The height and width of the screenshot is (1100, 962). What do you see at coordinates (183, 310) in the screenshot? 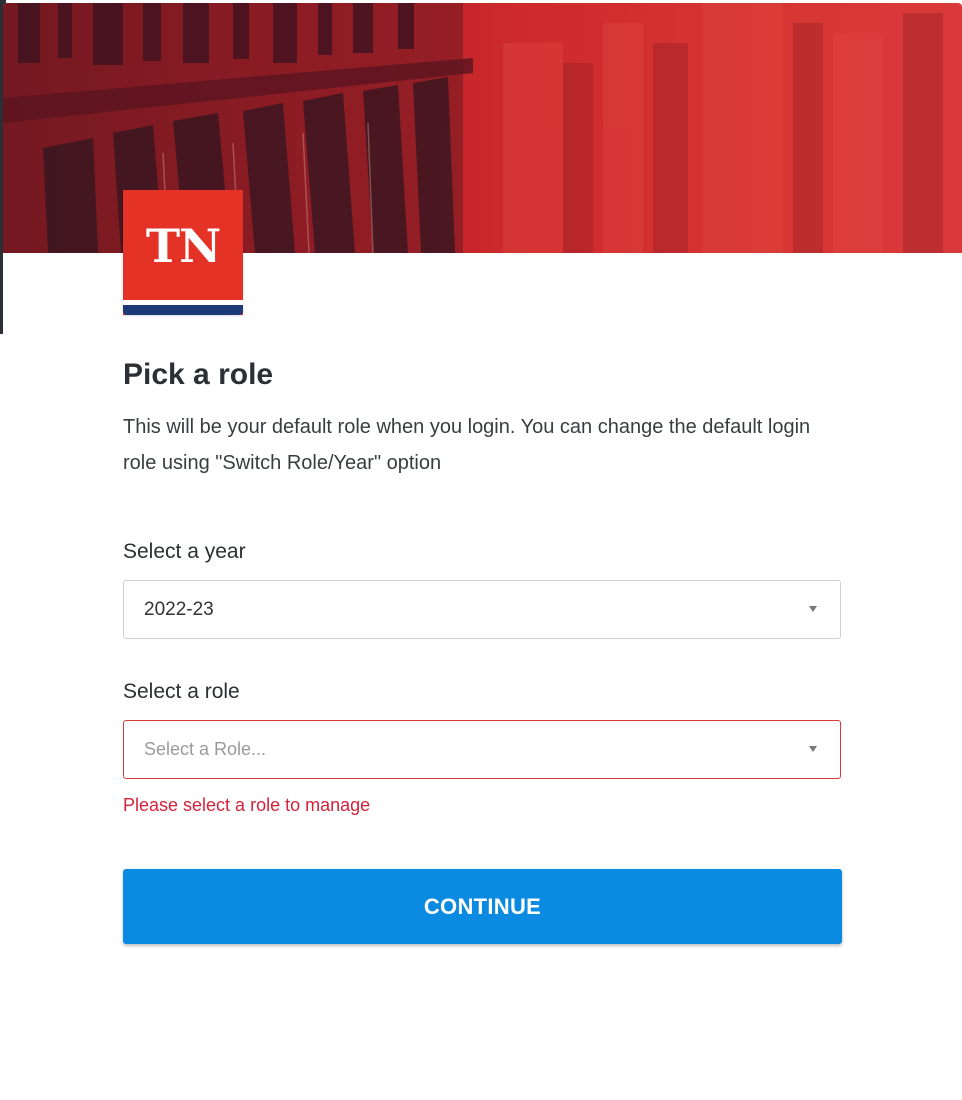
I see `logo-stripe` at bounding box center [183, 310].